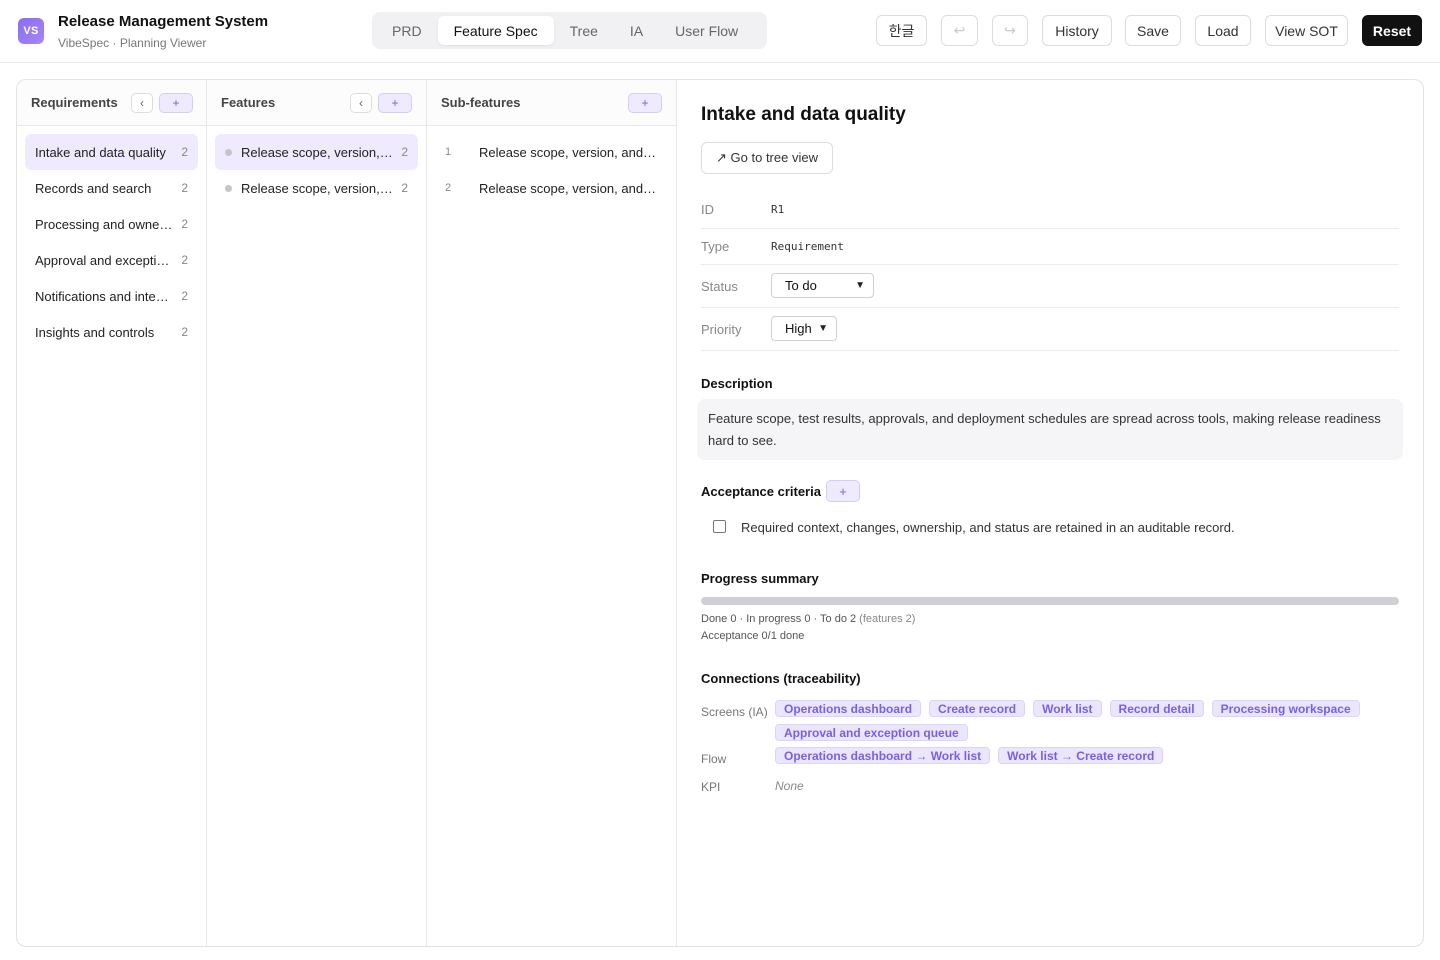 This screenshot has width=1440, height=960. I want to click on view-tabs: PRD Feature Spec Tree IA User Flow, so click(569, 30).